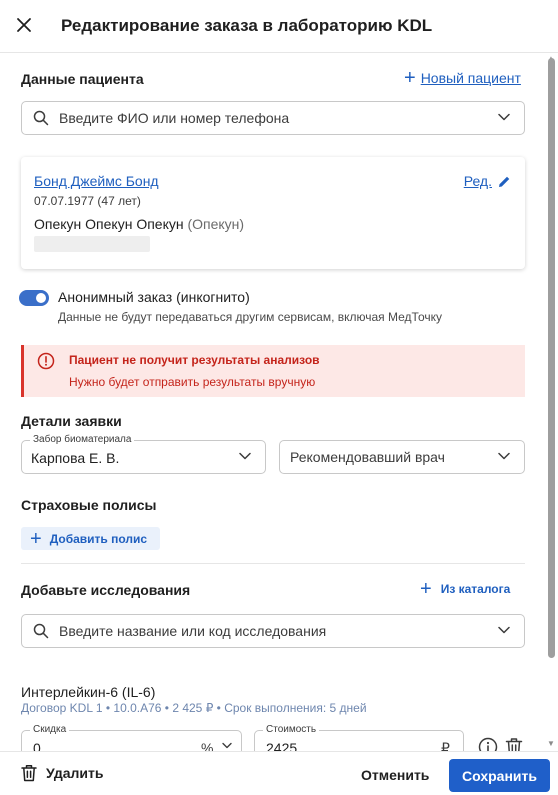  I want to click on toggle-knob, so click(41, 298).